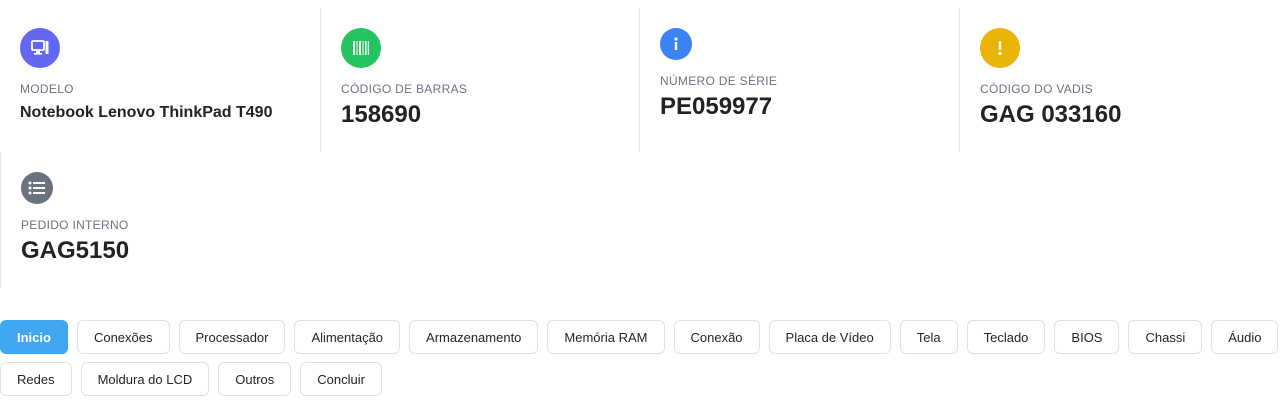  What do you see at coordinates (232, 337) in the screenshot?
I see `tab-processador: Processador` at bounding box center [232, 337].